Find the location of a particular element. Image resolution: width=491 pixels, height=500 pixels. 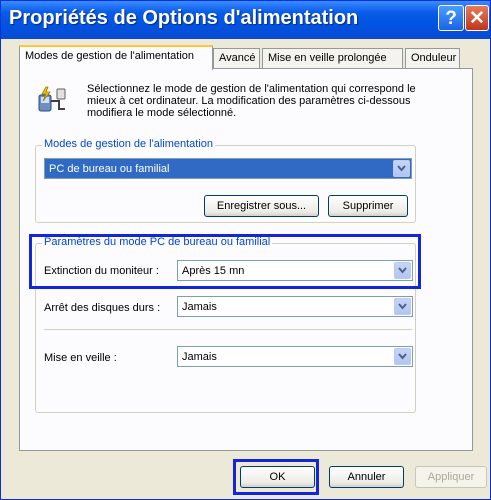

apply-button: Appliquer is located at coordinates (451, 477).